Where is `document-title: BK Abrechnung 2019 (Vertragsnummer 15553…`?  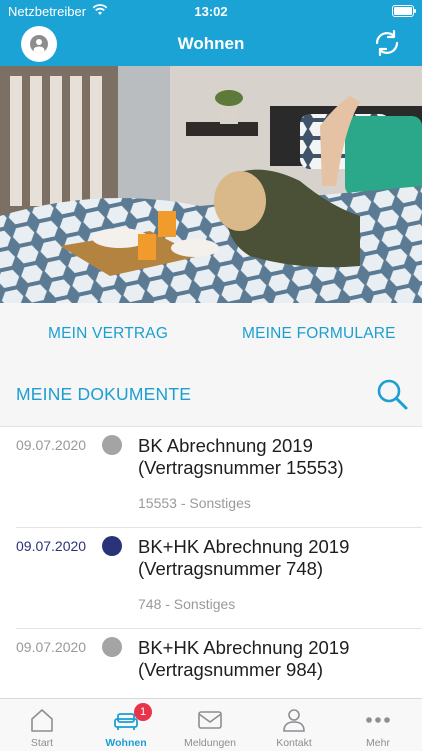
document-title: BK Abrechnung 2019 (Vertragsnummer 15553… is located at coordinates (241, 457).